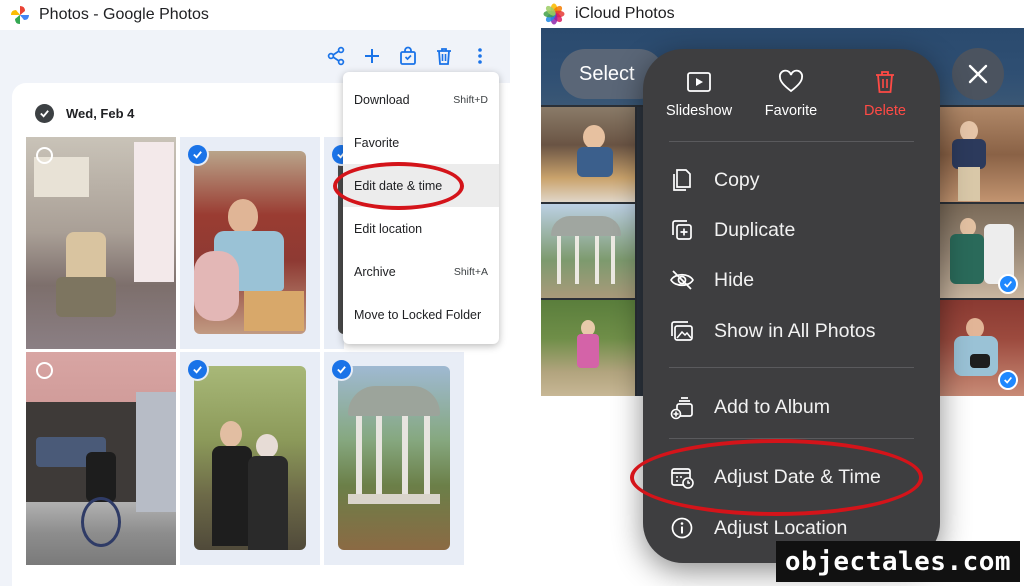  I want to click on menu-item-label: Duplicate, so click(755, 229).